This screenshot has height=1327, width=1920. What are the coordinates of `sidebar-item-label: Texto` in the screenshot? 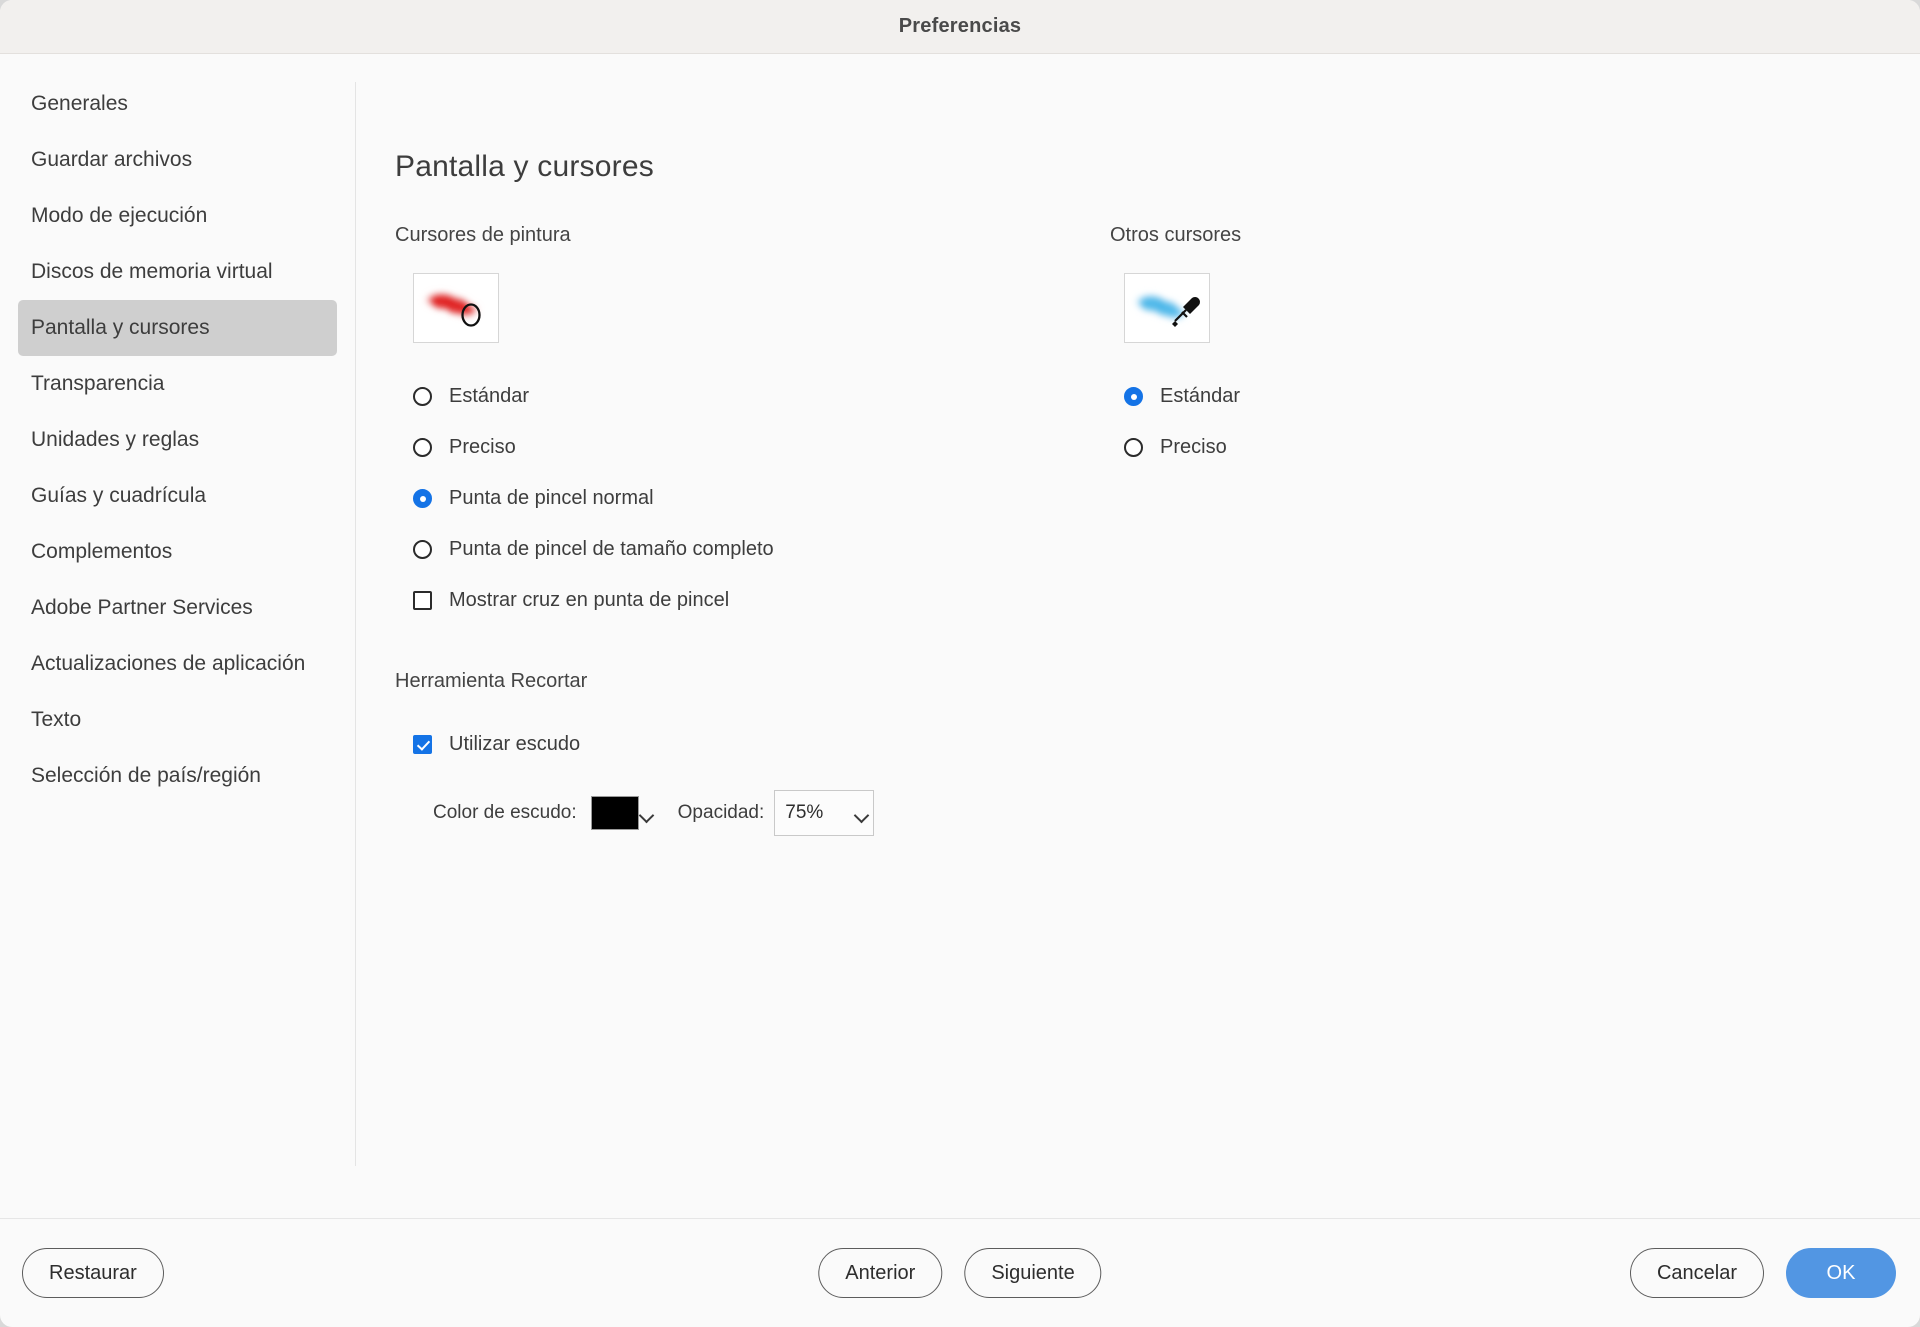 It's located at (56, 719).